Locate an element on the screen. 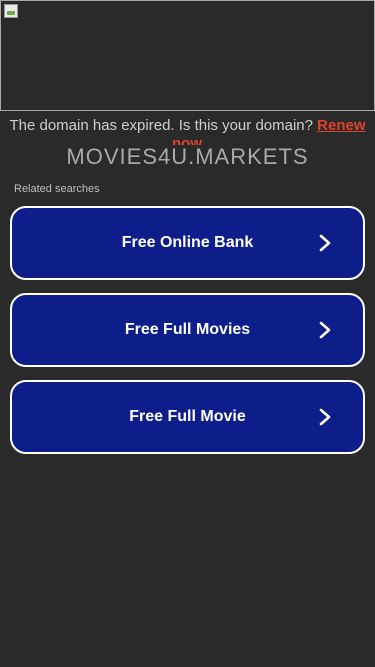 This screenshot has height=667, width=375. related-search-label: Free Online Bank is located at coordinates (187, 242).